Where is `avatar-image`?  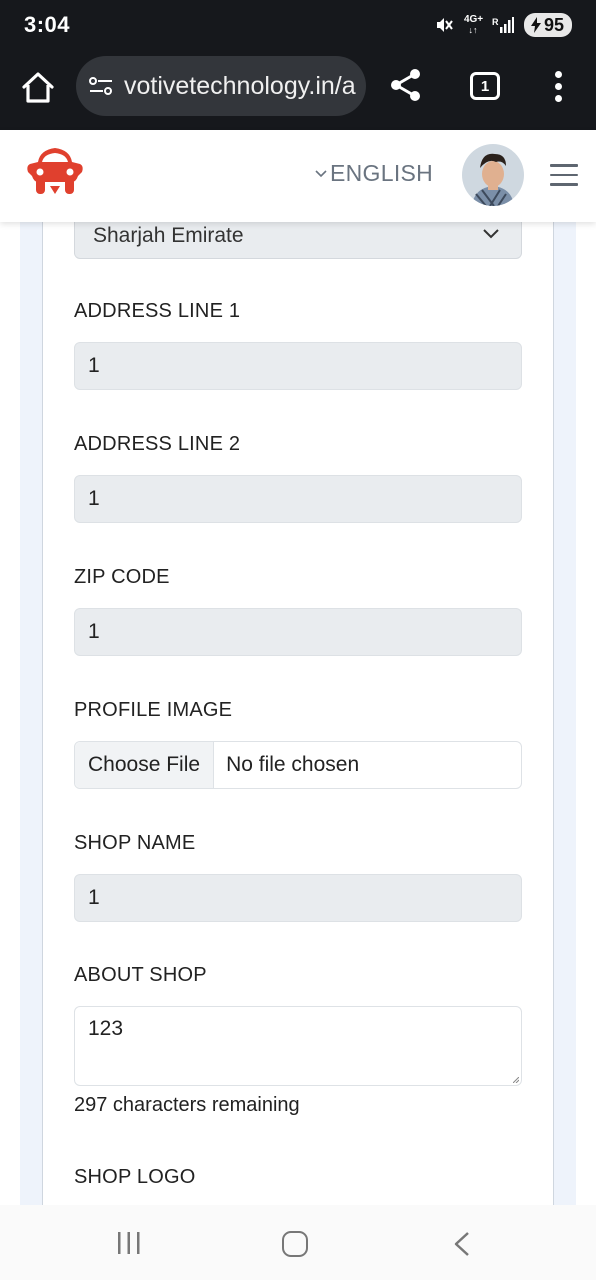 avatar-image is located at coordinates (493, 175).